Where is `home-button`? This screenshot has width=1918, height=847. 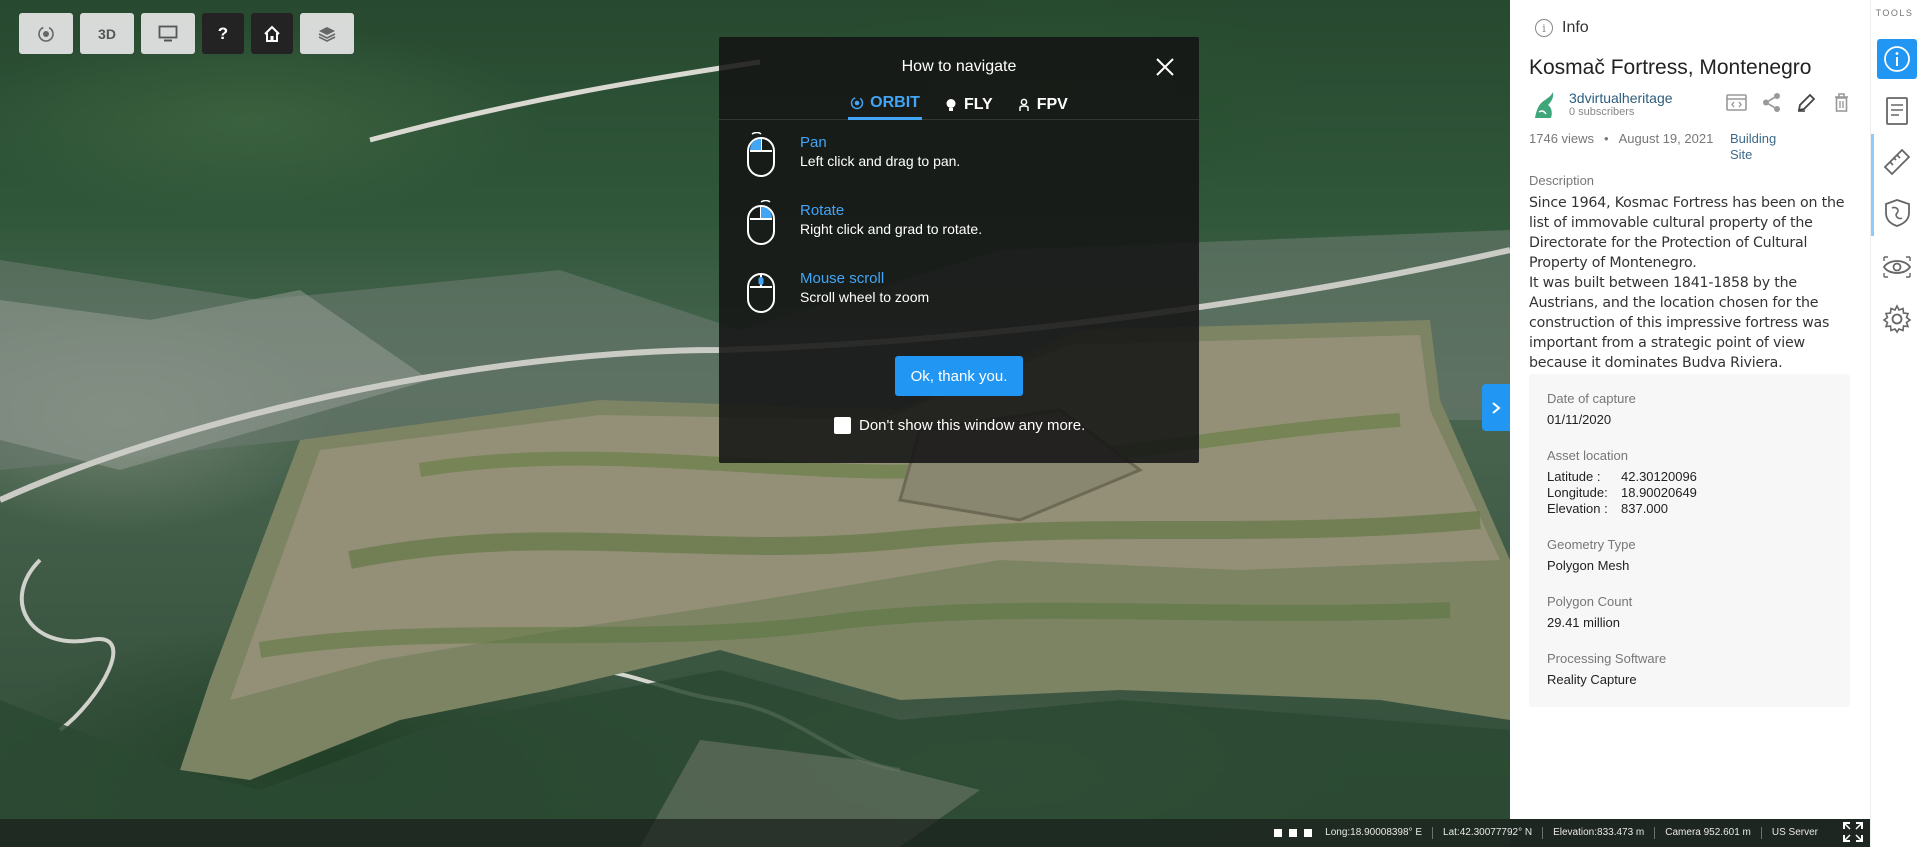 home-button is located at coordinates (272, 33).